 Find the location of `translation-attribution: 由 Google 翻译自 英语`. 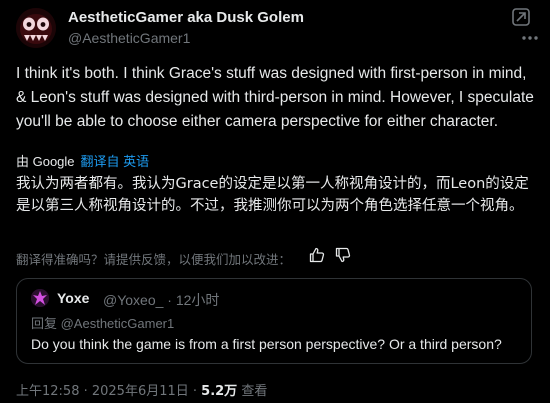

translation-attribution: 由 Google 翻译自 英语 is located at coordinates (82, 160).